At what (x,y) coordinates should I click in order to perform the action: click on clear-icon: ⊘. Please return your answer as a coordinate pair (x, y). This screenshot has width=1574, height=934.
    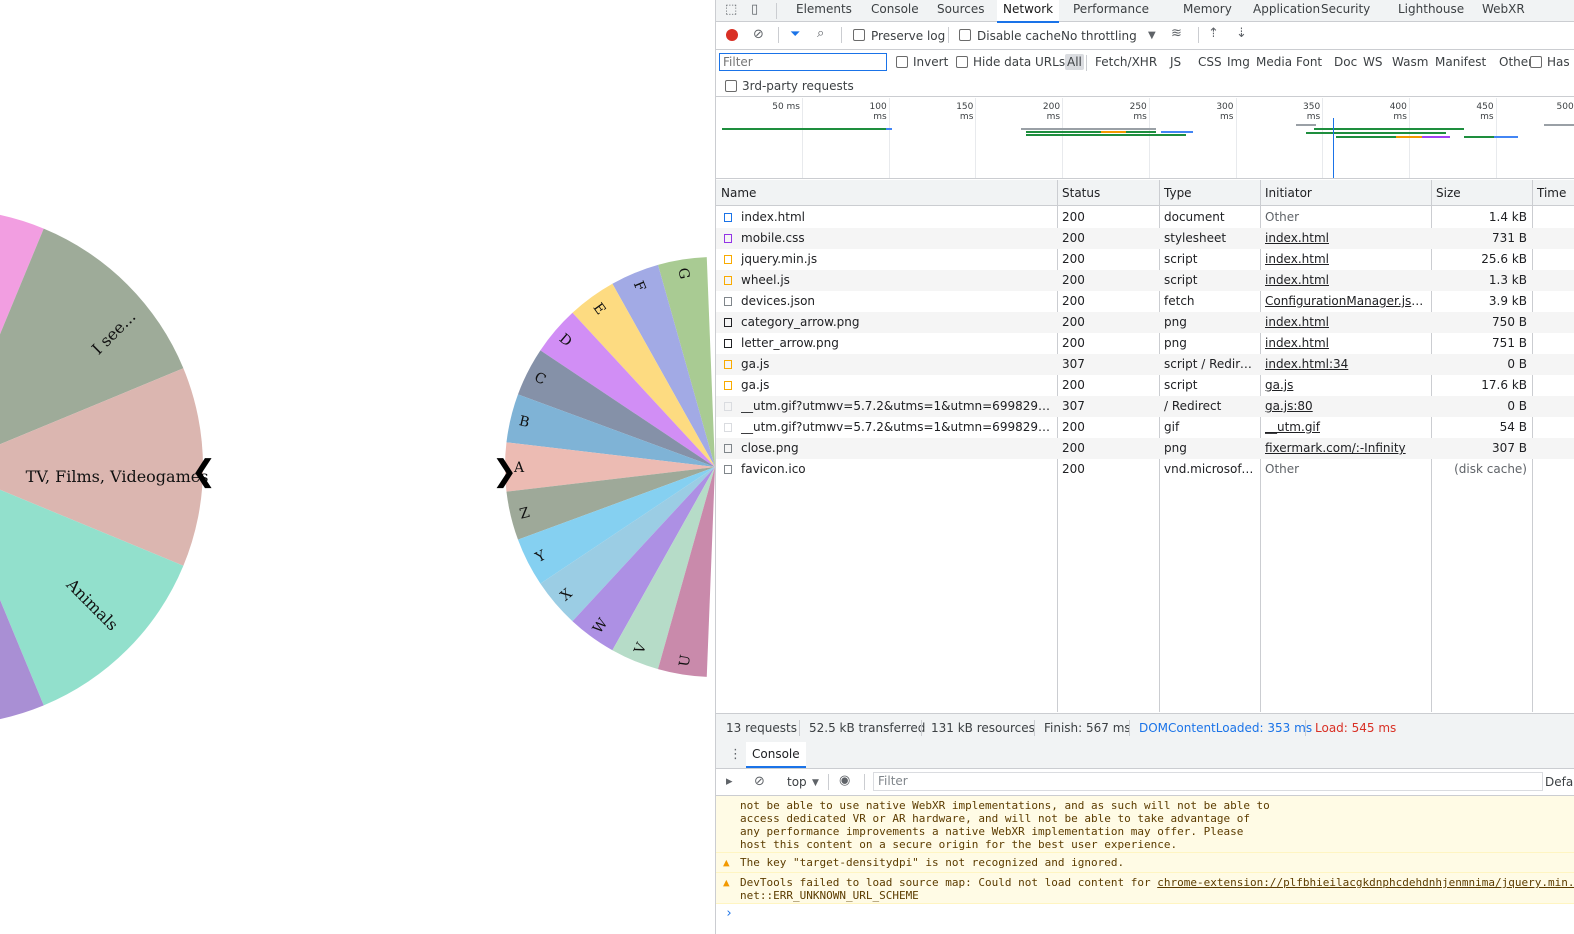
    Looking at the image, I should click on (758, 34).